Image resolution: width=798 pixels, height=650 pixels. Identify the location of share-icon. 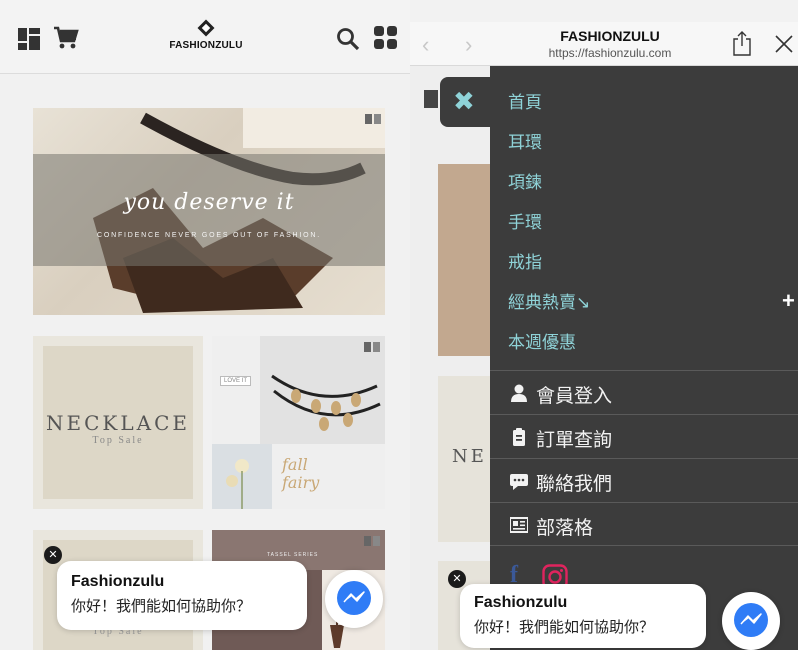
(742, 43).